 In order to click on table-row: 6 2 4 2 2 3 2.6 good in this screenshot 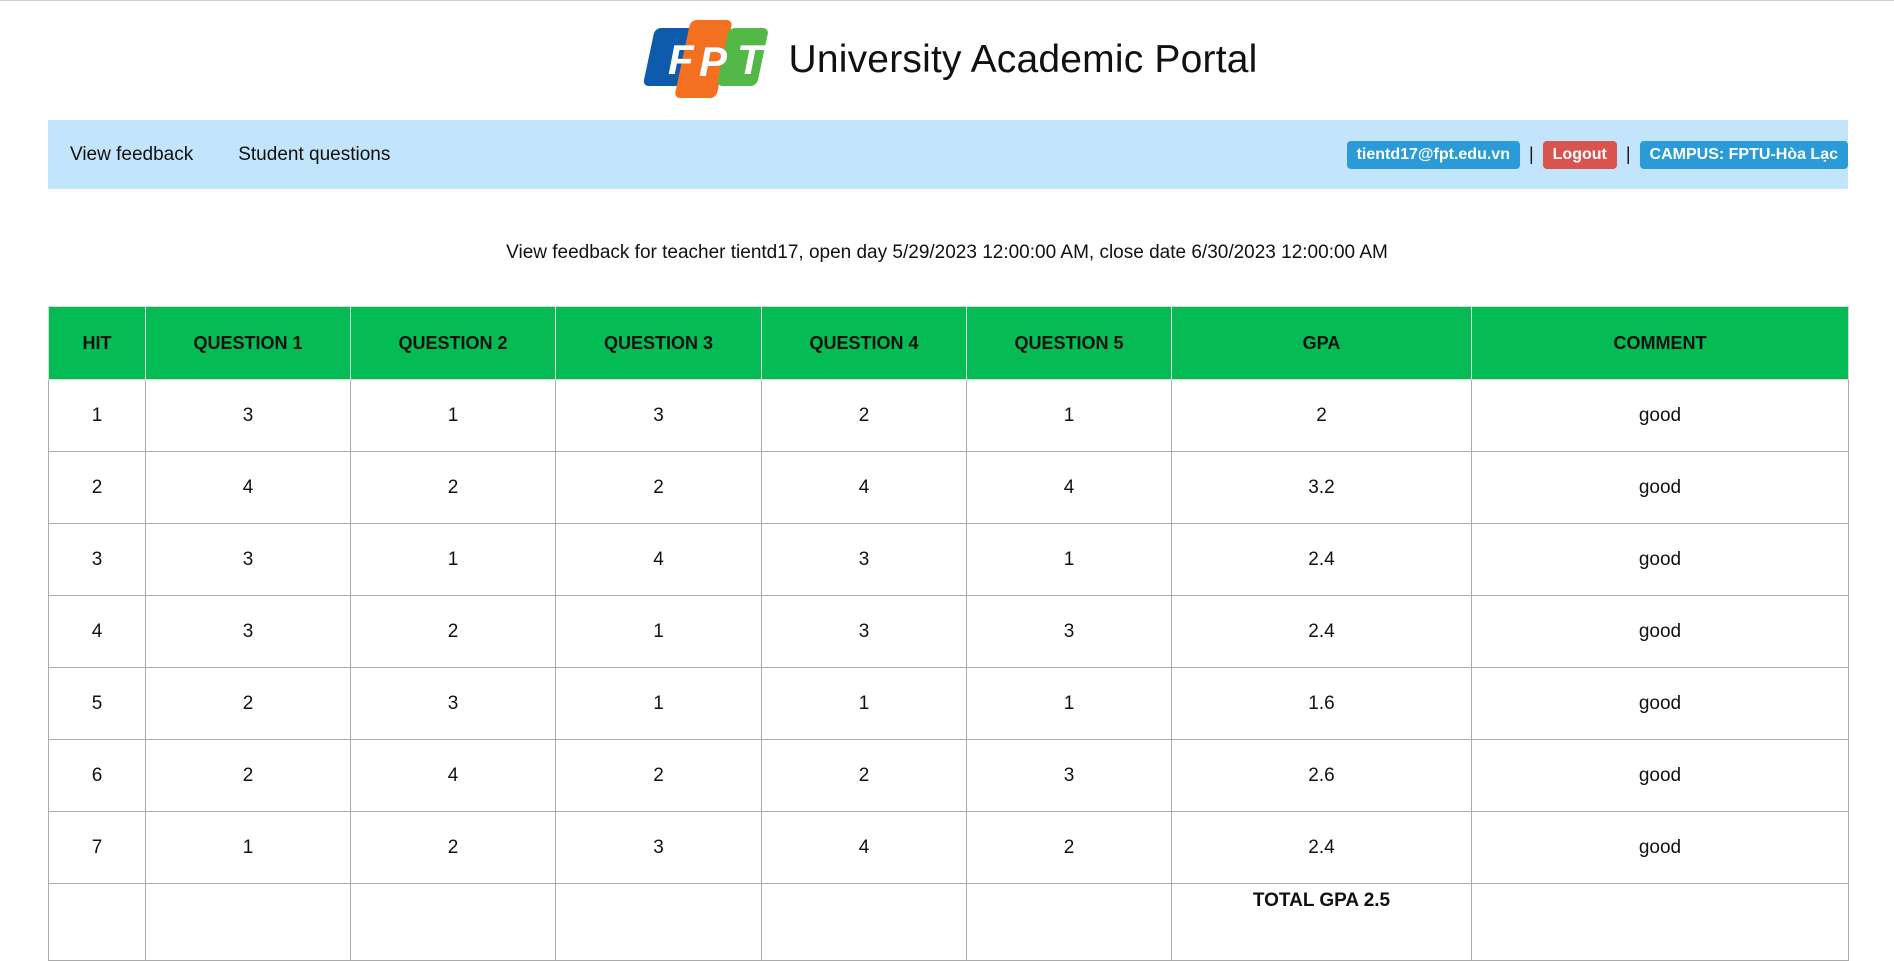, I will do `click(948, 775)`.